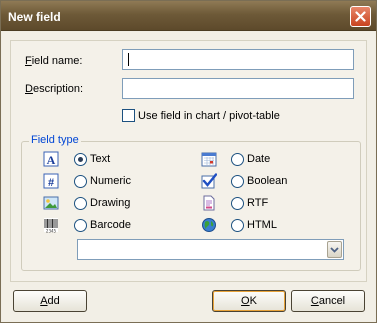 The width and height of the screenshot is (377, 323). What do you see at coordinates (257, 203) in the screenshot?
I see `radio-rtf-label: RTF` at bounding box center [257, 203].